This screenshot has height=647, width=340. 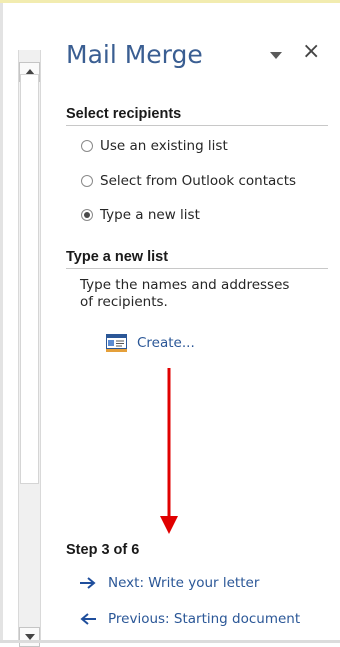 I want to click on previous-step-link: Previous: Starting document, so click(x=190, y=619).